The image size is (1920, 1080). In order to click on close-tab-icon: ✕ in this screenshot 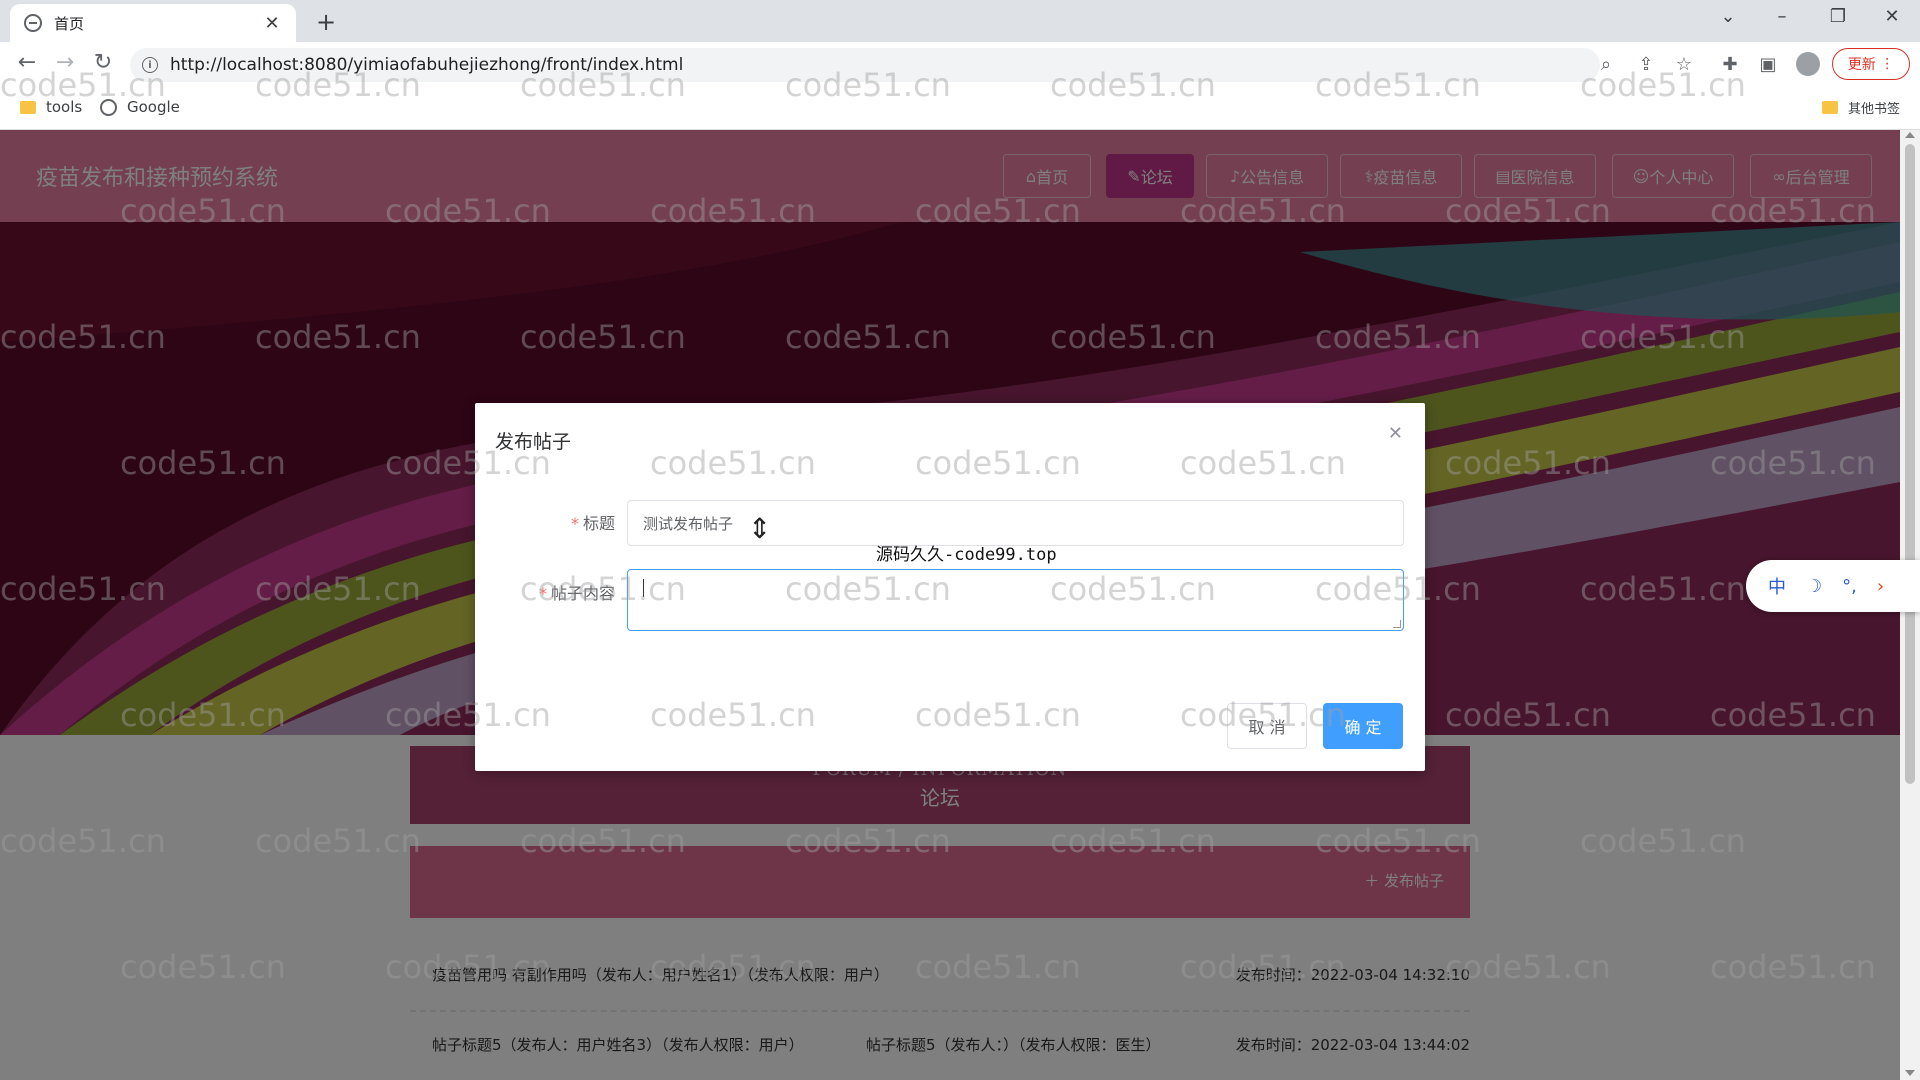, I will do `click(272, 23)`.